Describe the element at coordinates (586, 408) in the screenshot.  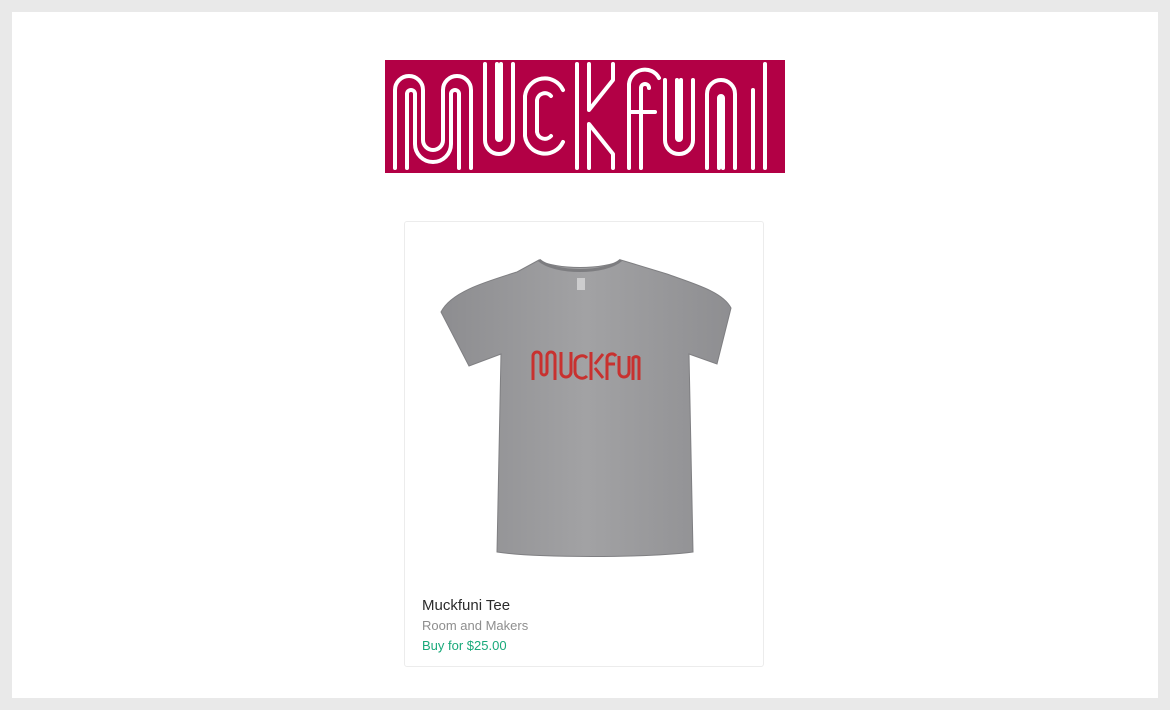
I see `tshirt-icon` at that location.